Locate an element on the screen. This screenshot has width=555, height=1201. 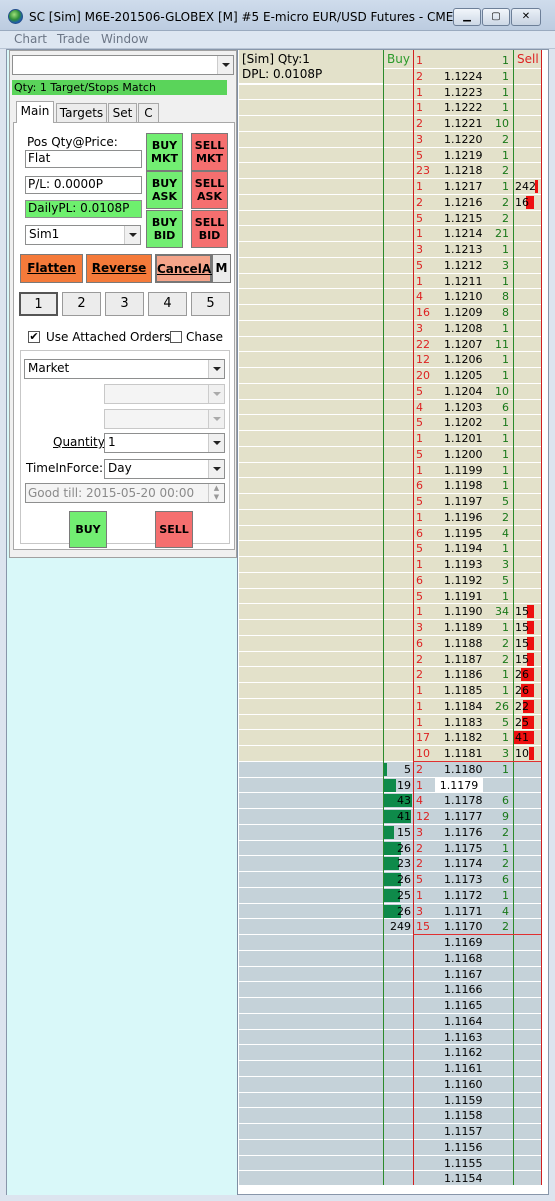
ladder-row: 2 1.1187 2 15 is located at coordinates (390, 659).